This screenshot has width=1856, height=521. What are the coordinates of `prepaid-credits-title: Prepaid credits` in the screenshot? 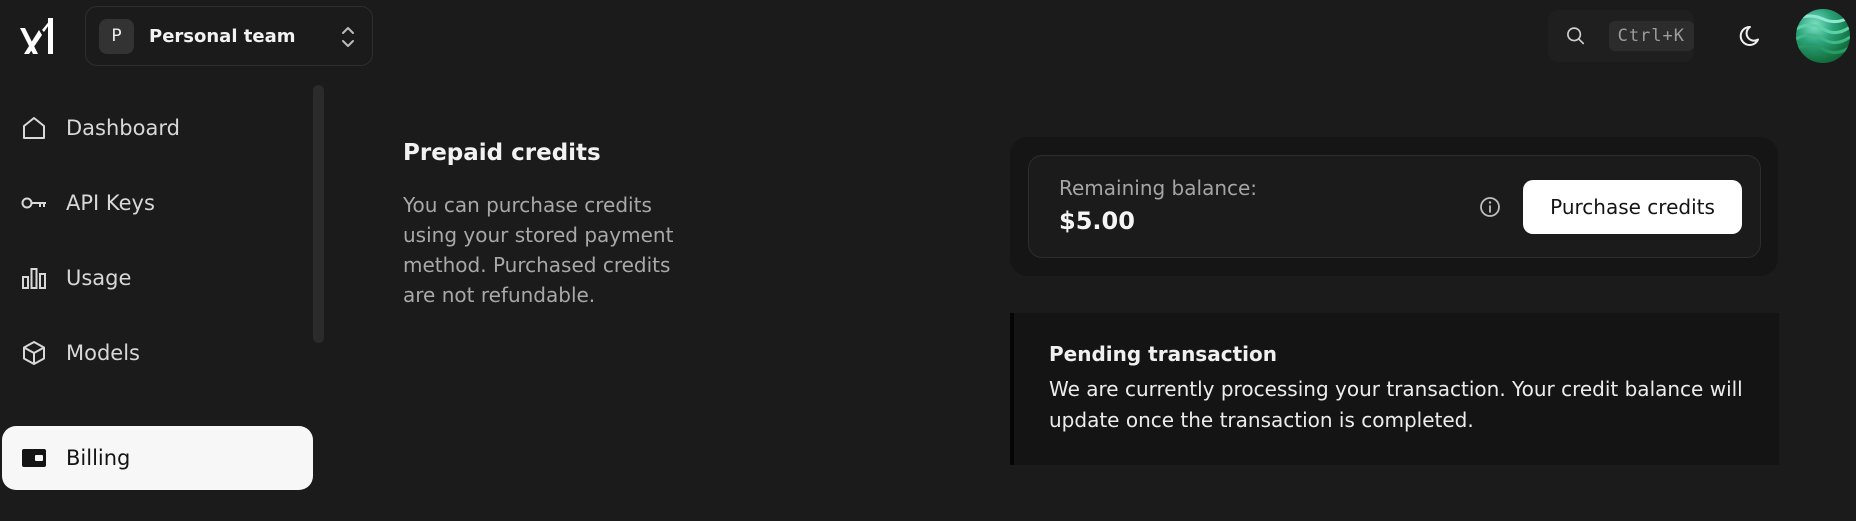 It's located at (502, 153).